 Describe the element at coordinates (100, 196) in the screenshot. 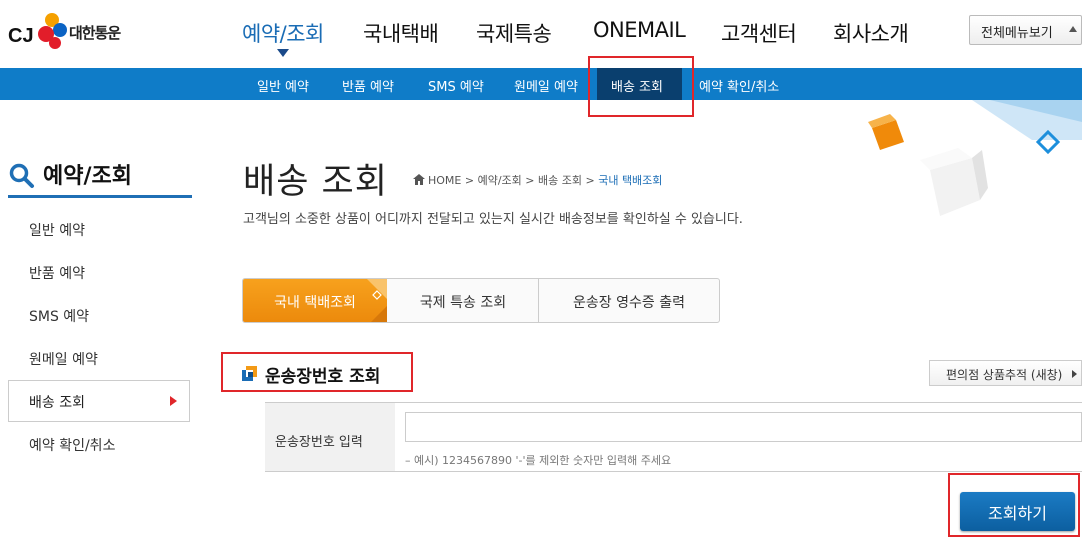

I see `lnb-title-underline` at that location.